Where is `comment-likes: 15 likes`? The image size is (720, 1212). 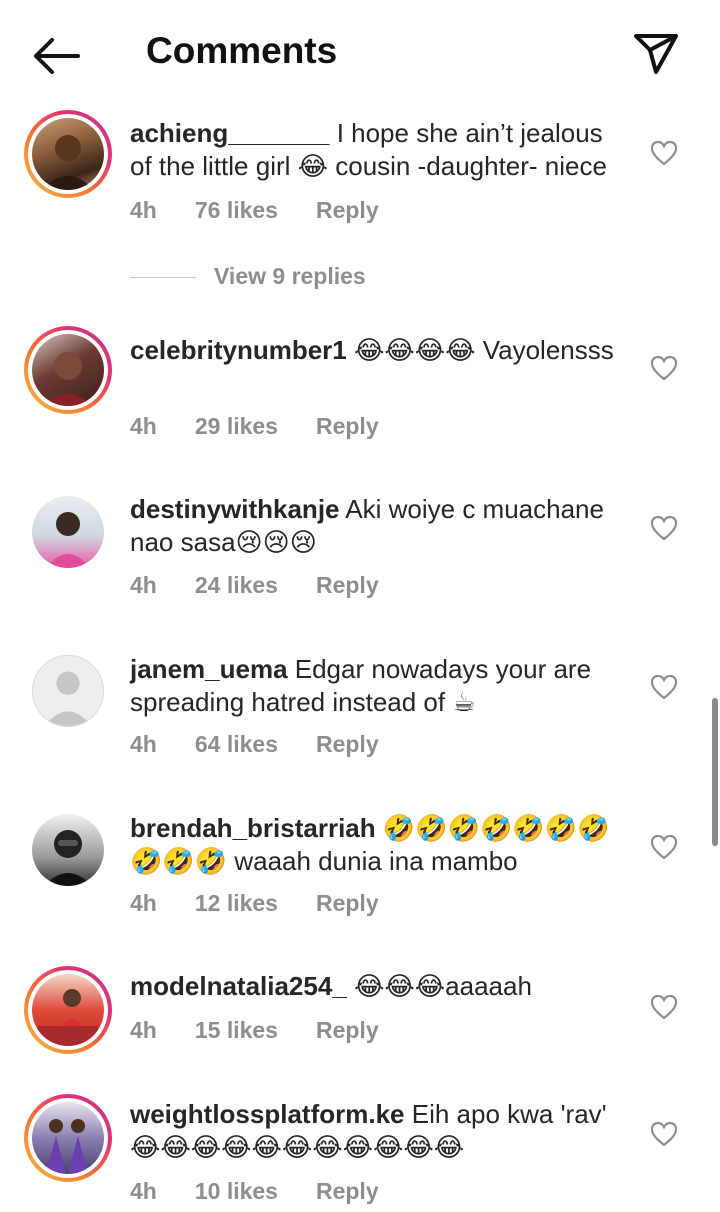 comment-likes: 15 likes is located at coordinates (236, 1030).